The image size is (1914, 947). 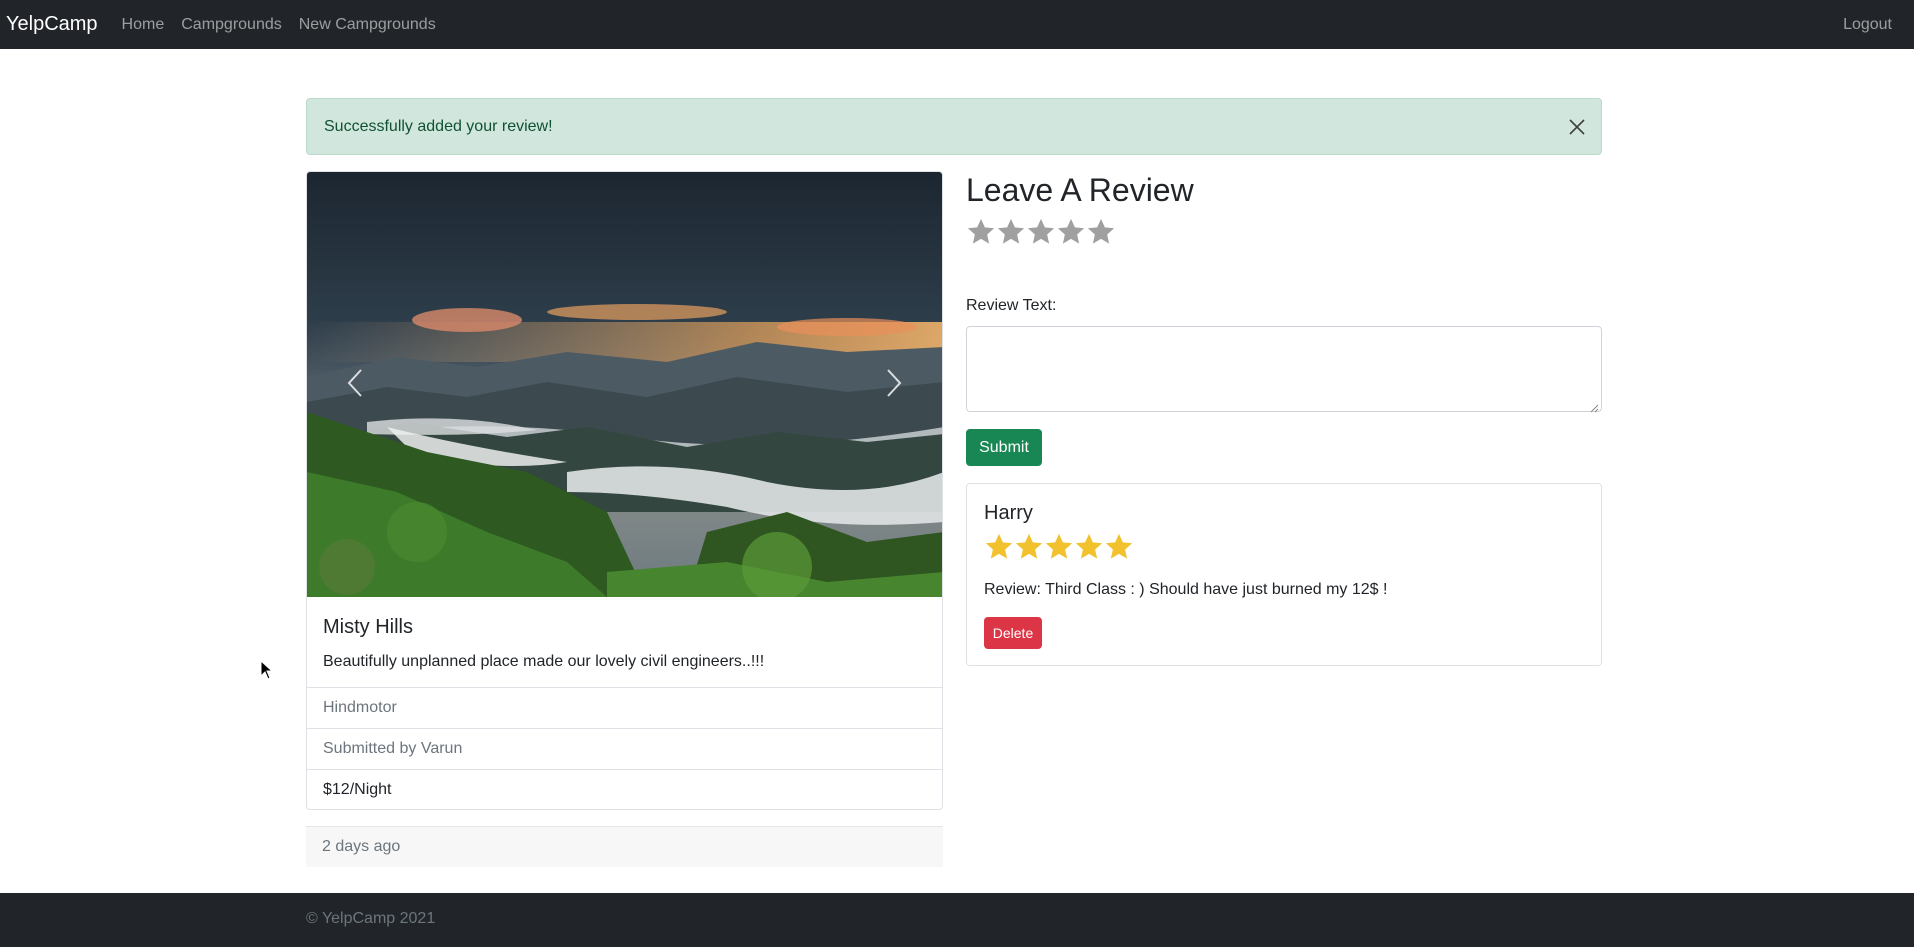 I want to click on resize-grip-icon, so click(x=1594, y=406).